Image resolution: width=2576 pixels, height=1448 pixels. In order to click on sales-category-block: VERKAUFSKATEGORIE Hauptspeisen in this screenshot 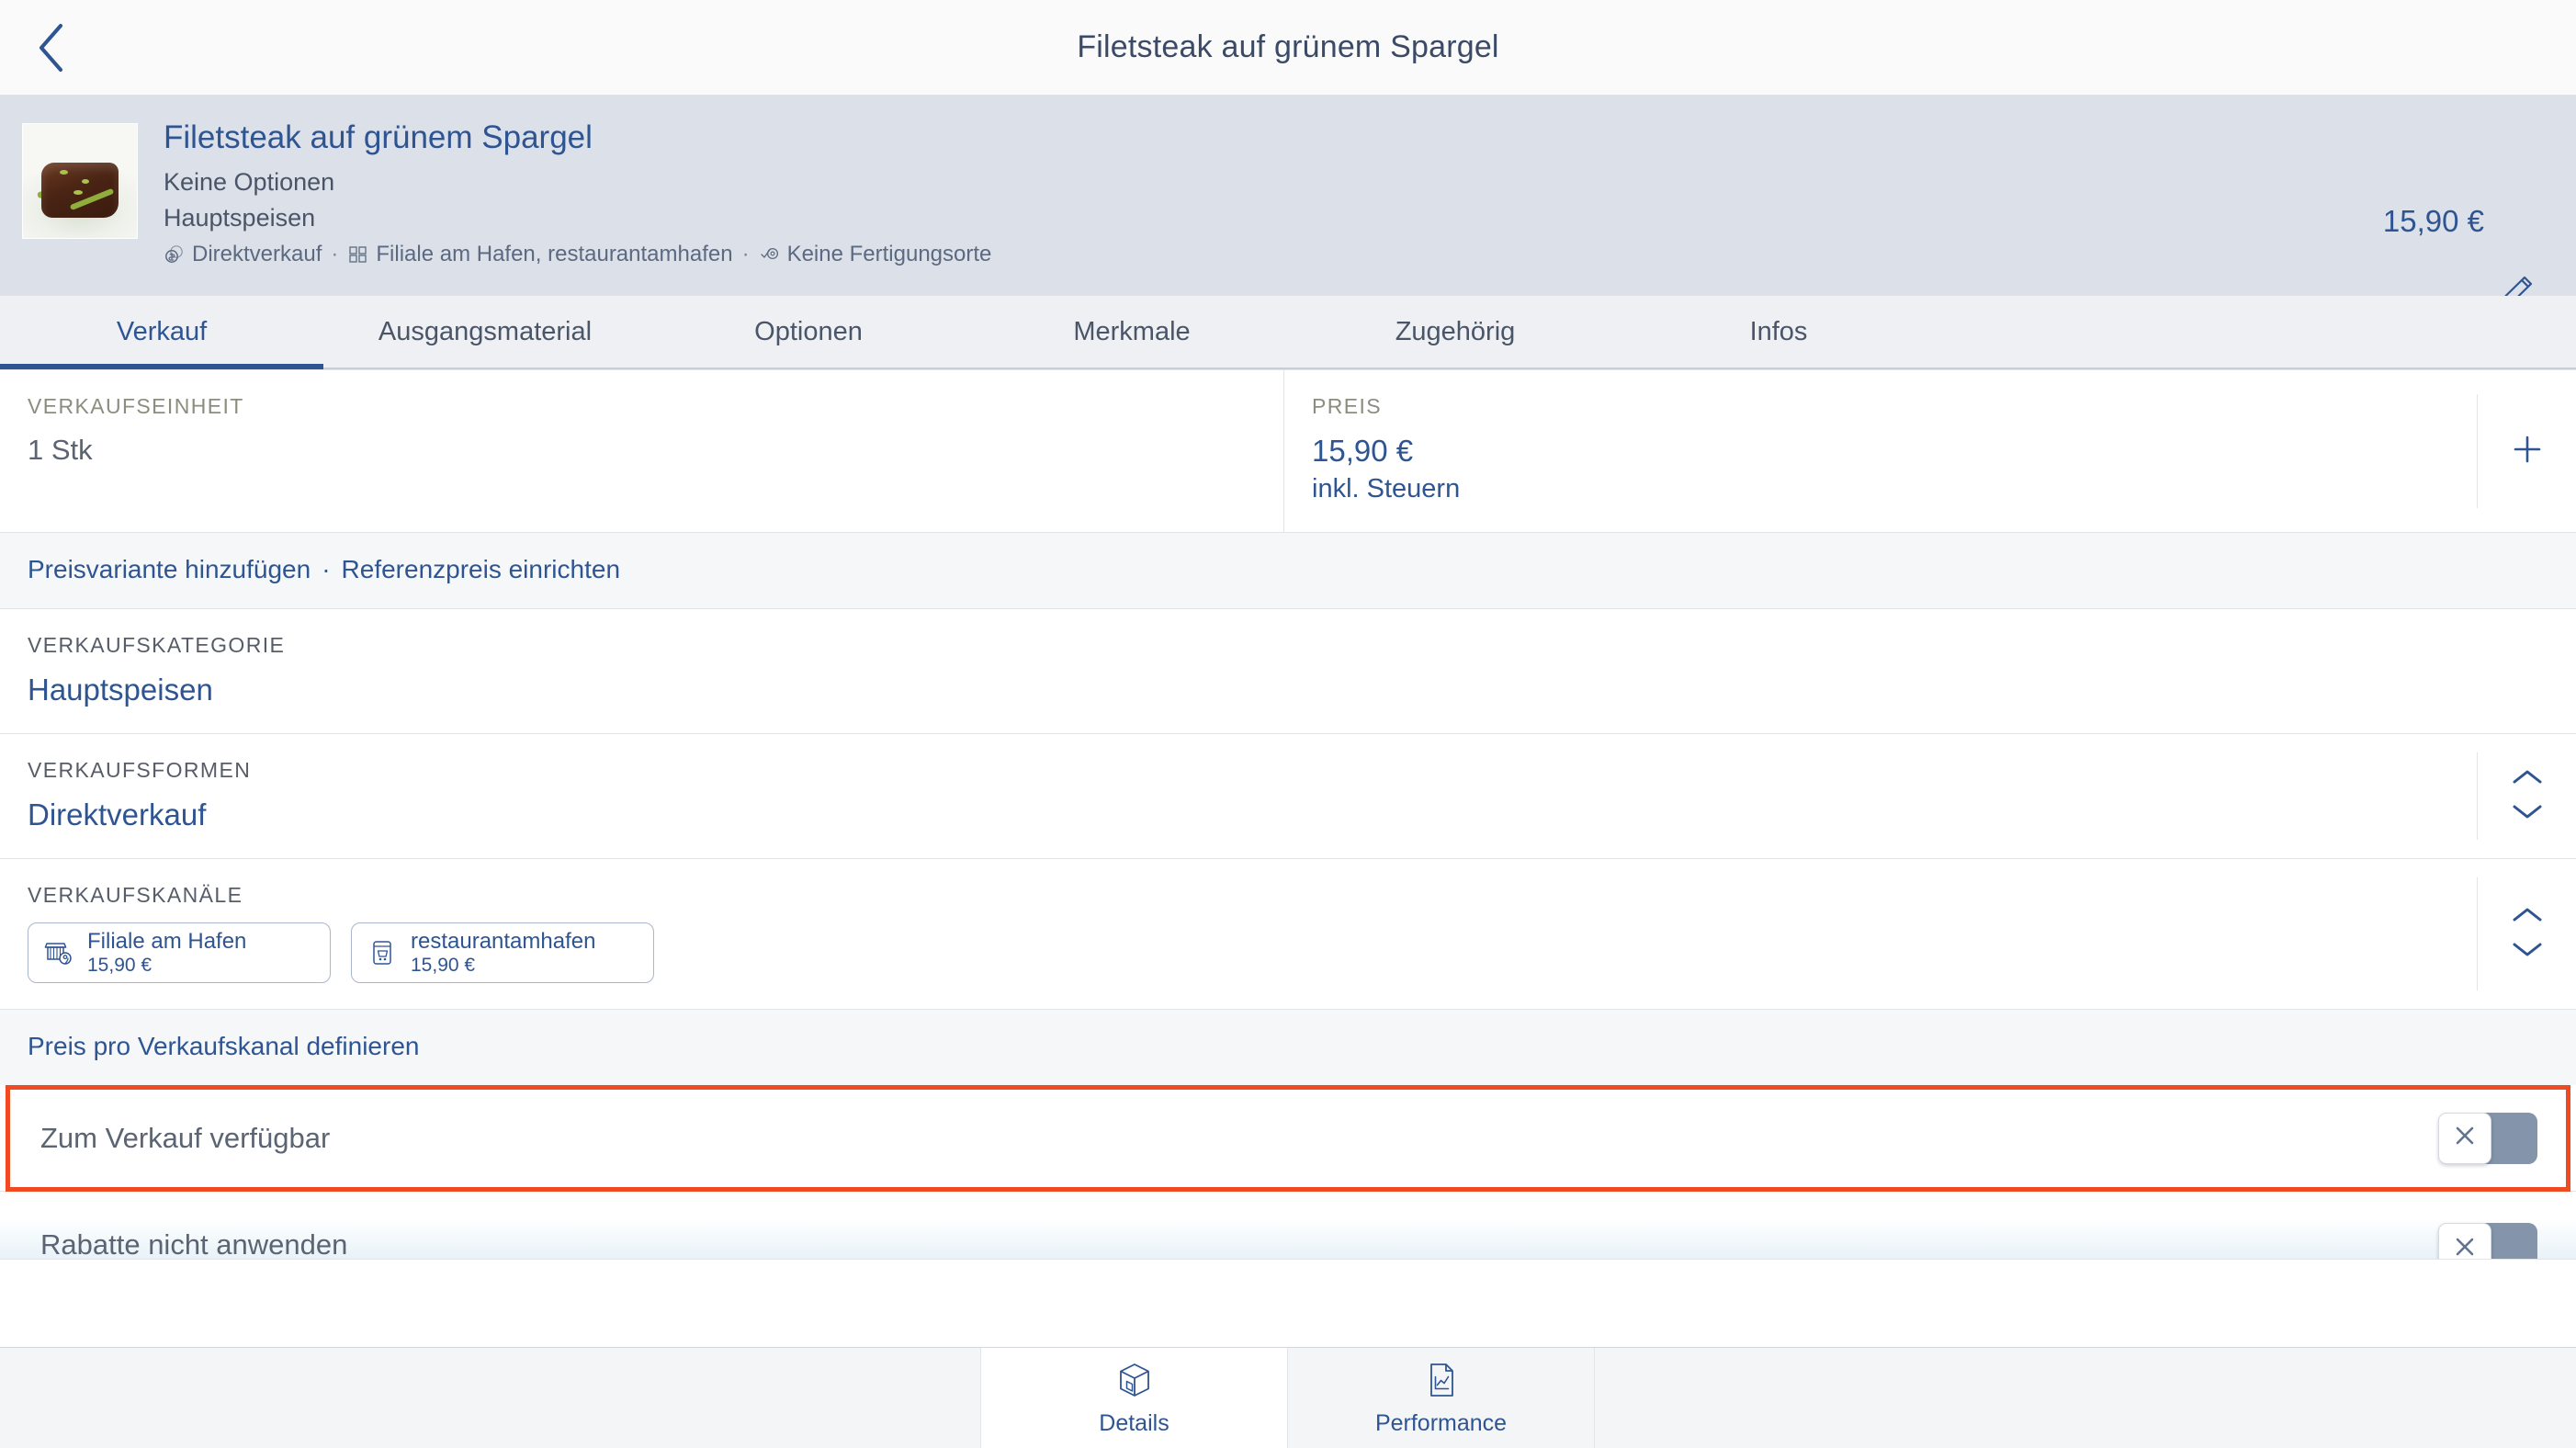, I will do `click(1288, 671)`.